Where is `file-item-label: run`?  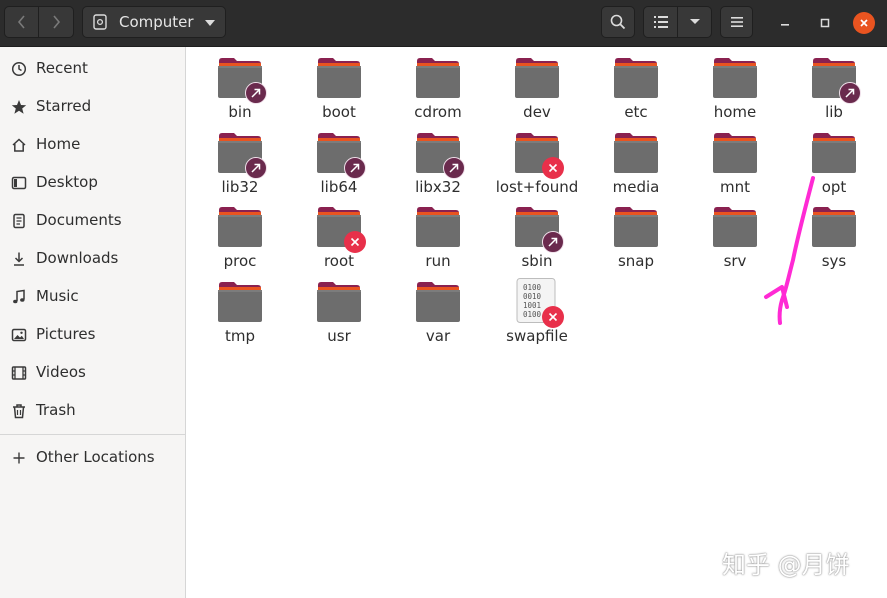 file-item-label: run is located at coordinates (438, 261).